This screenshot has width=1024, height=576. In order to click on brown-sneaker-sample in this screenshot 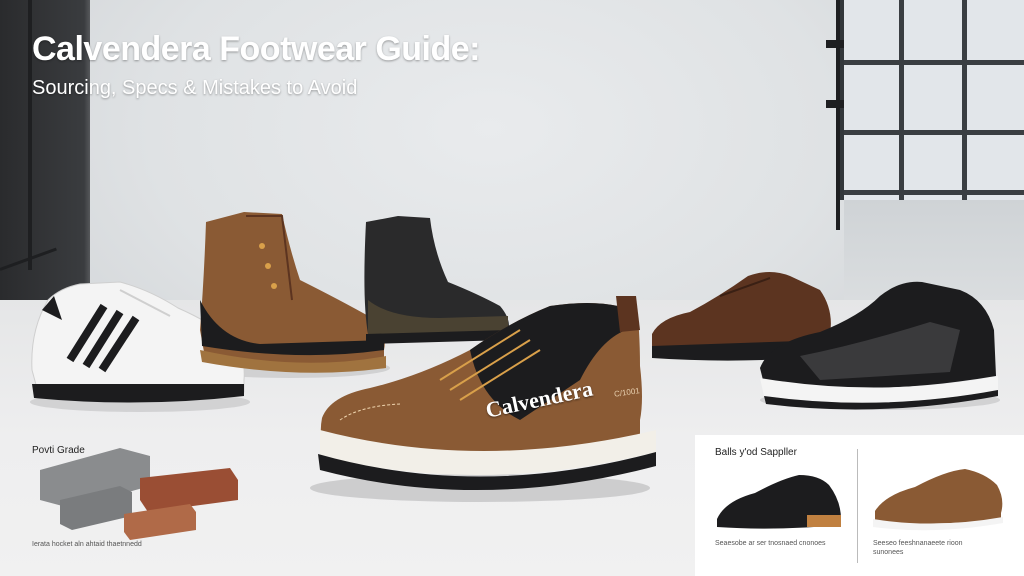, I will do `click(938, 500)`.